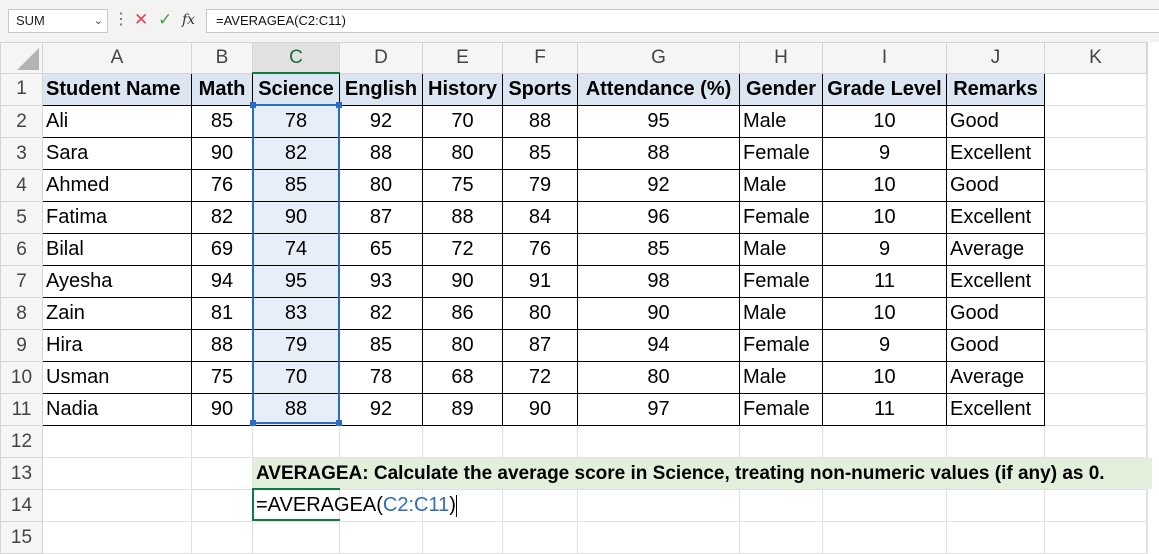 This screenshot has height=554, width=1159. Describe the element at coordinates (21, 377) in the screenshot. I see `row-header-10: 10` at that location.